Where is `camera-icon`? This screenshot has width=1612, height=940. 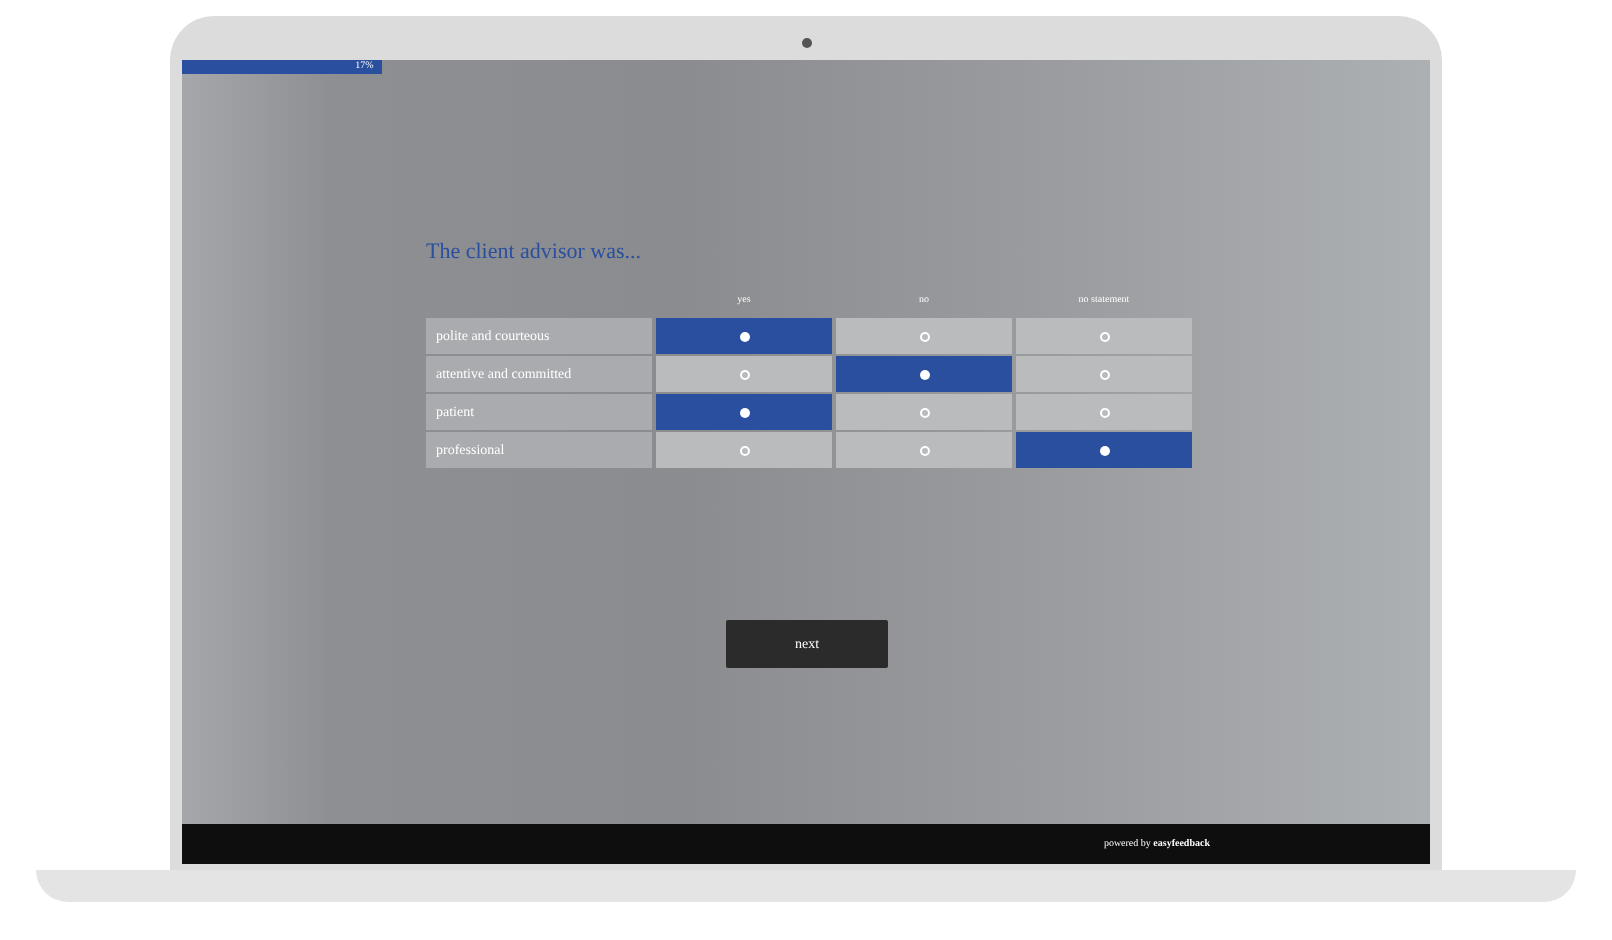 camera-icon is located at coordinates (806, 43).